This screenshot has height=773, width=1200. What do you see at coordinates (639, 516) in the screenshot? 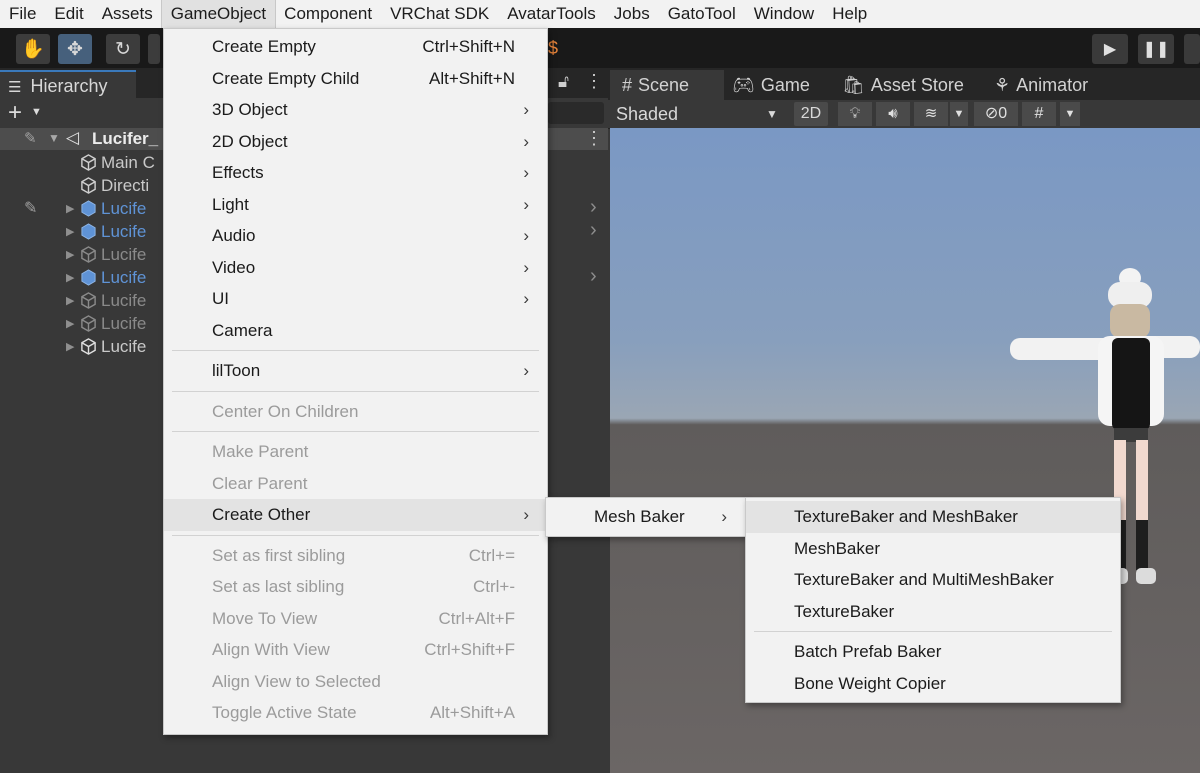
I see `menu-item-label: Mesh Baker` at bounding box center [639, 516].